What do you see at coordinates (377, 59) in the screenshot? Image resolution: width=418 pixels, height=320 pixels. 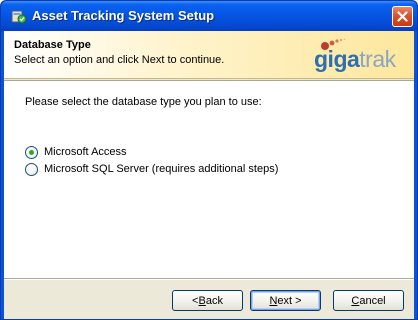 I see `logo-text-trak: trak` at bounding box center [377, 59].